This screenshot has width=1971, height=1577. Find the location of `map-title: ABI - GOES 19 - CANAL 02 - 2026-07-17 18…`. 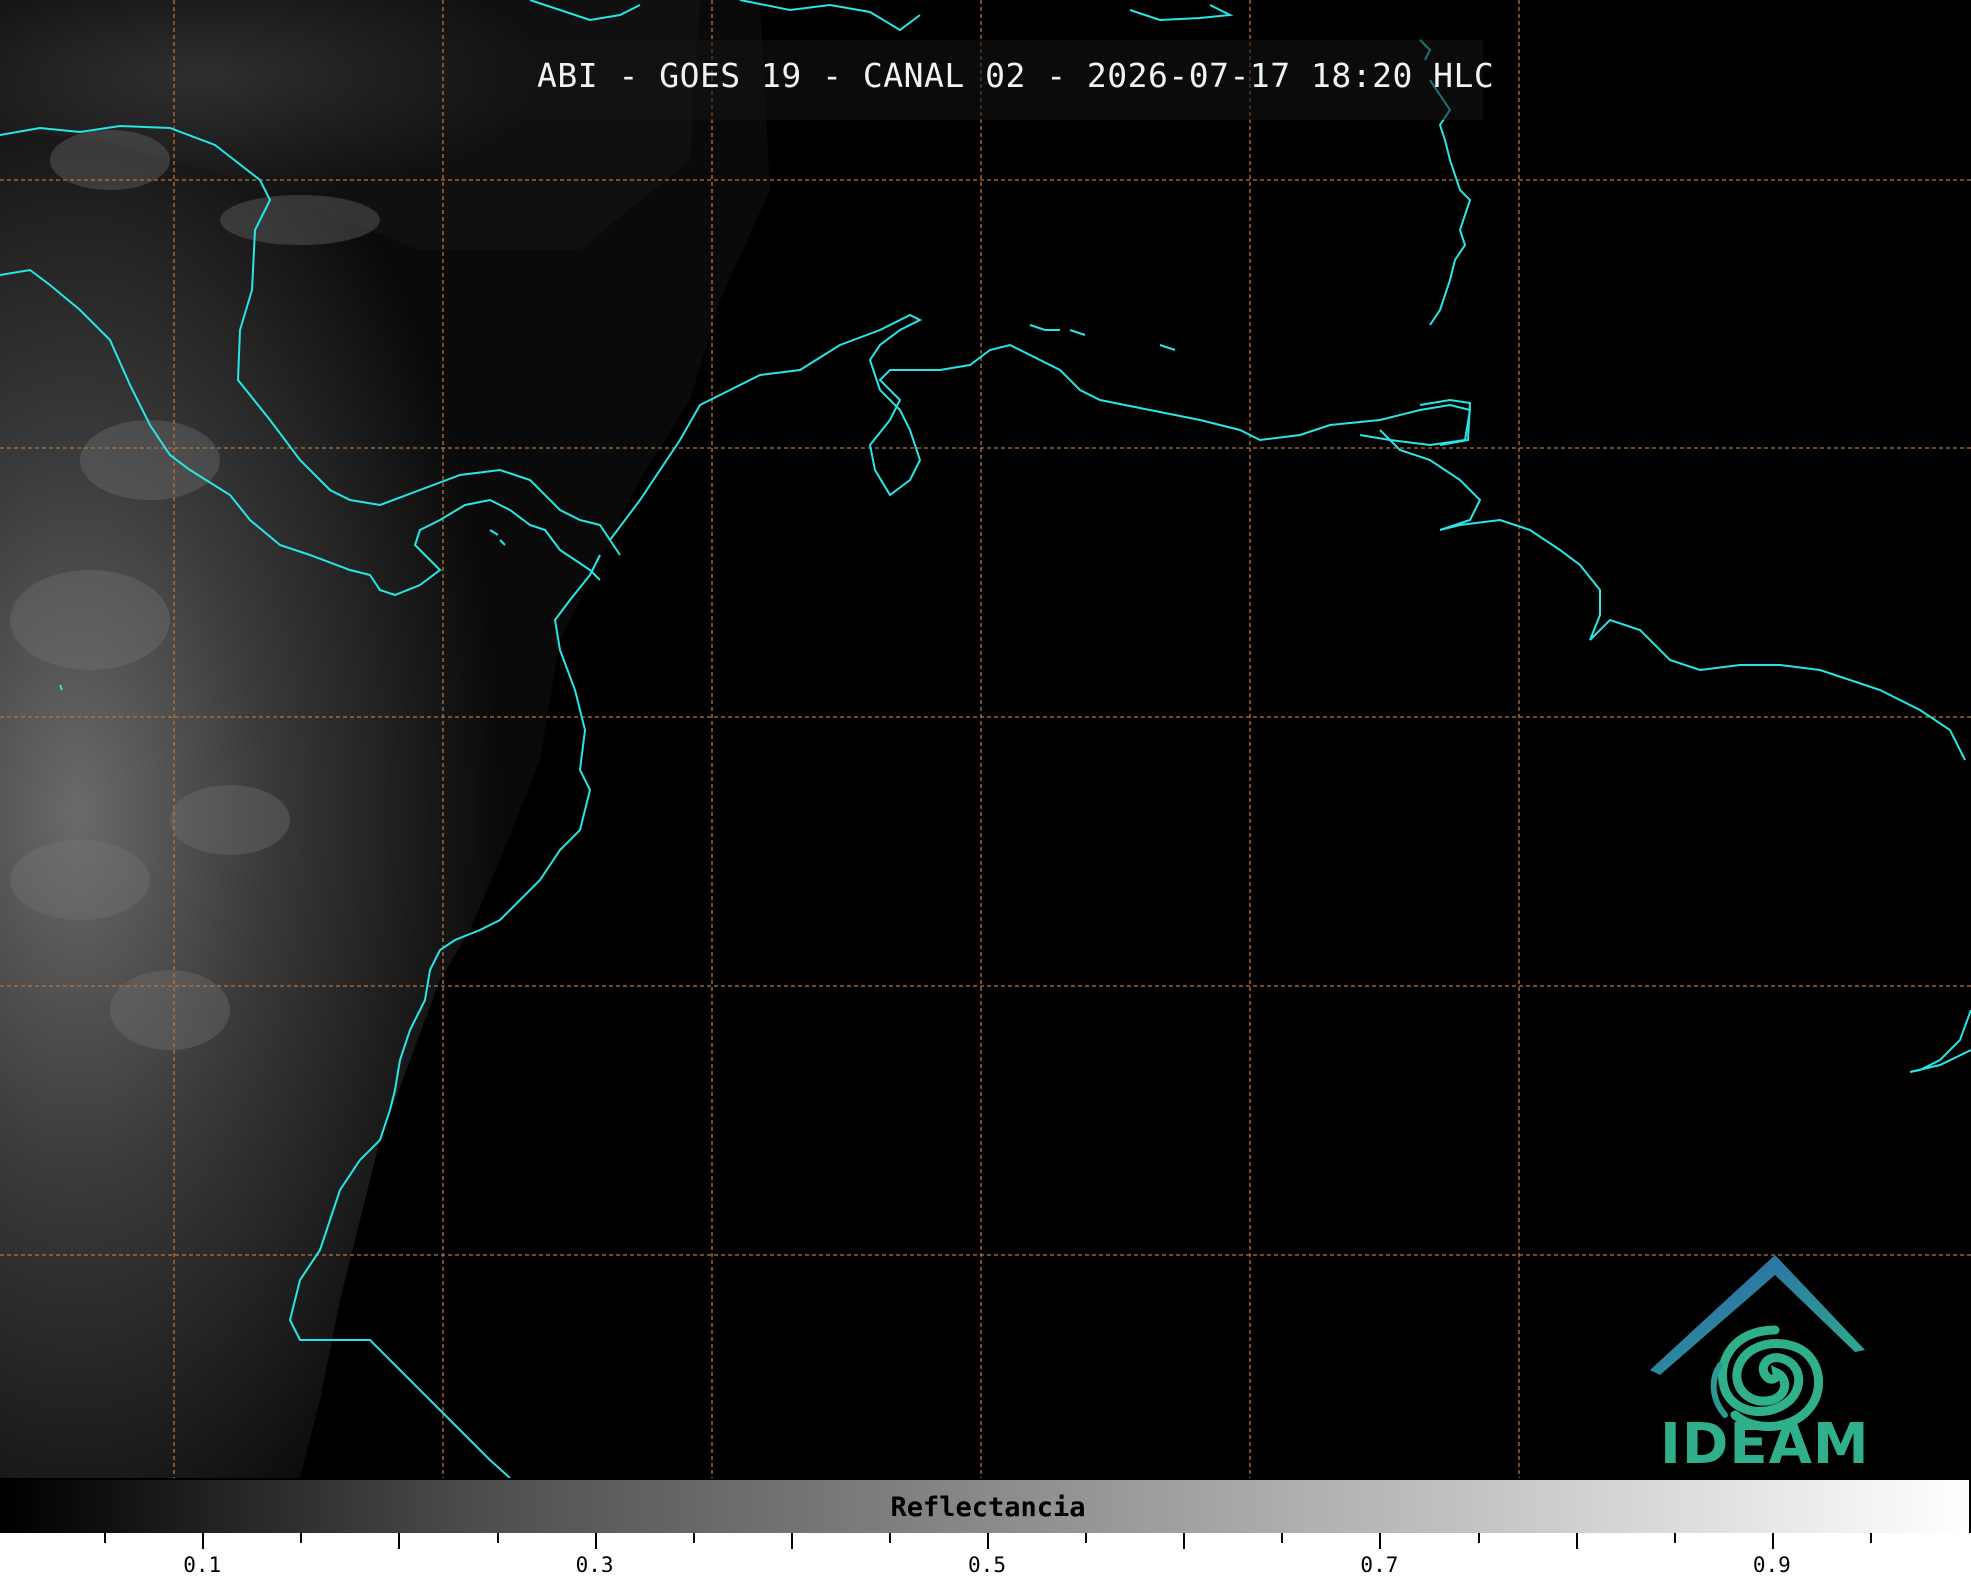

map-title: ABI - GOES 19 - CANAL 02 - 2026-07-17 18… is located at coordinates (1016, 75).